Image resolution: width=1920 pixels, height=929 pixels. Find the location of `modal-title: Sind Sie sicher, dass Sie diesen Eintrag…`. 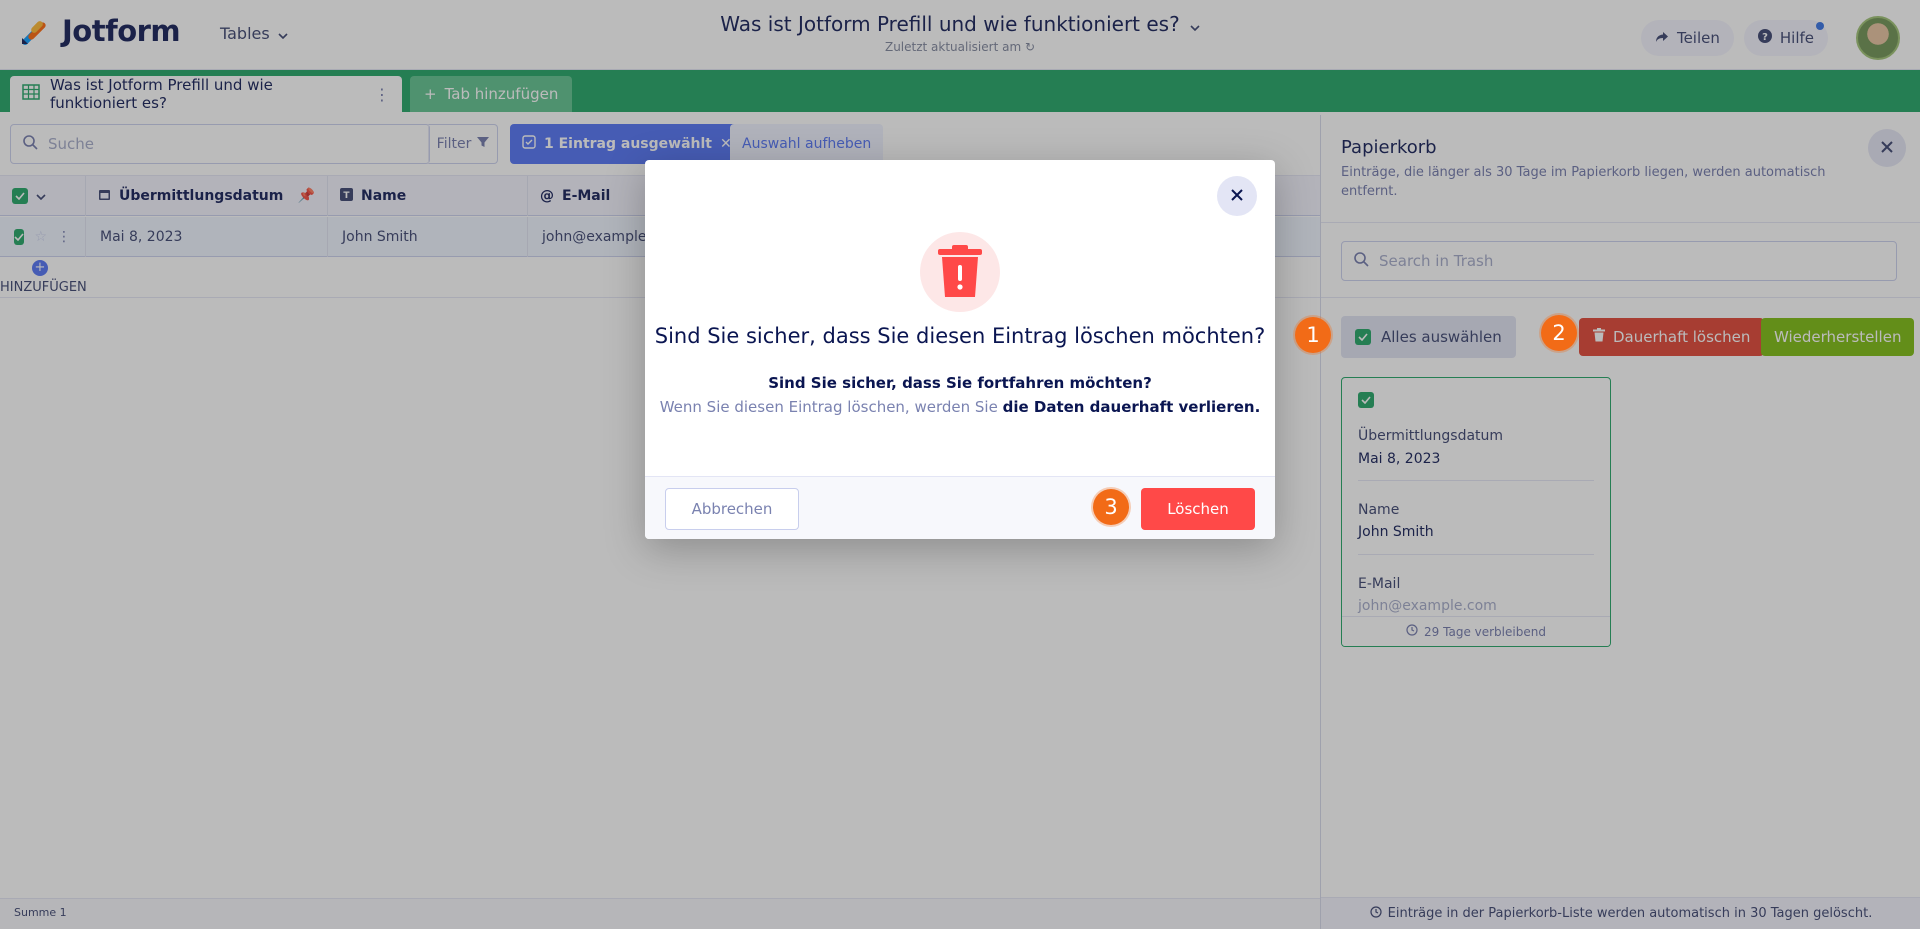

modal-title: Sind Sie sicher, dass Sie diesen Eintrag… is located at coordinates (960, 336).